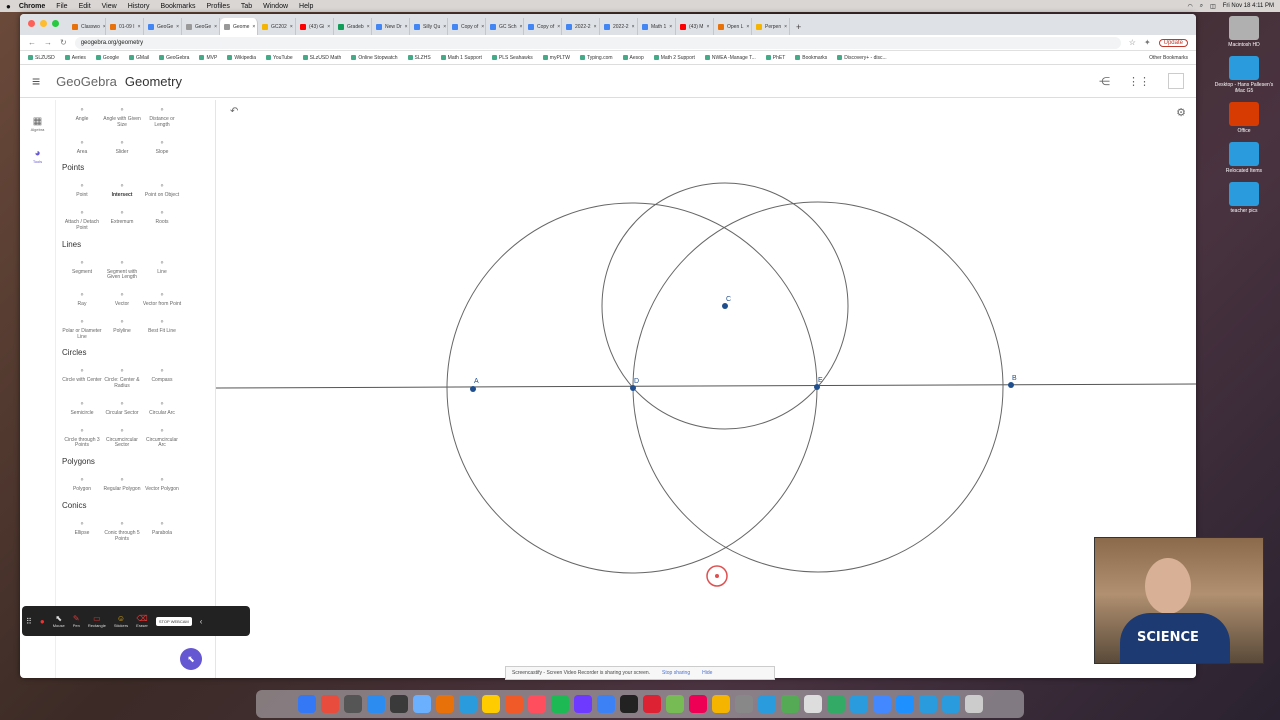 The height and width of the screenshot is (720, 1280). What do you see at coordinates (122, 482) in the screenshot?
I see `tool-button: ◦ Regular Polygon` at bounding box center [122, 482].